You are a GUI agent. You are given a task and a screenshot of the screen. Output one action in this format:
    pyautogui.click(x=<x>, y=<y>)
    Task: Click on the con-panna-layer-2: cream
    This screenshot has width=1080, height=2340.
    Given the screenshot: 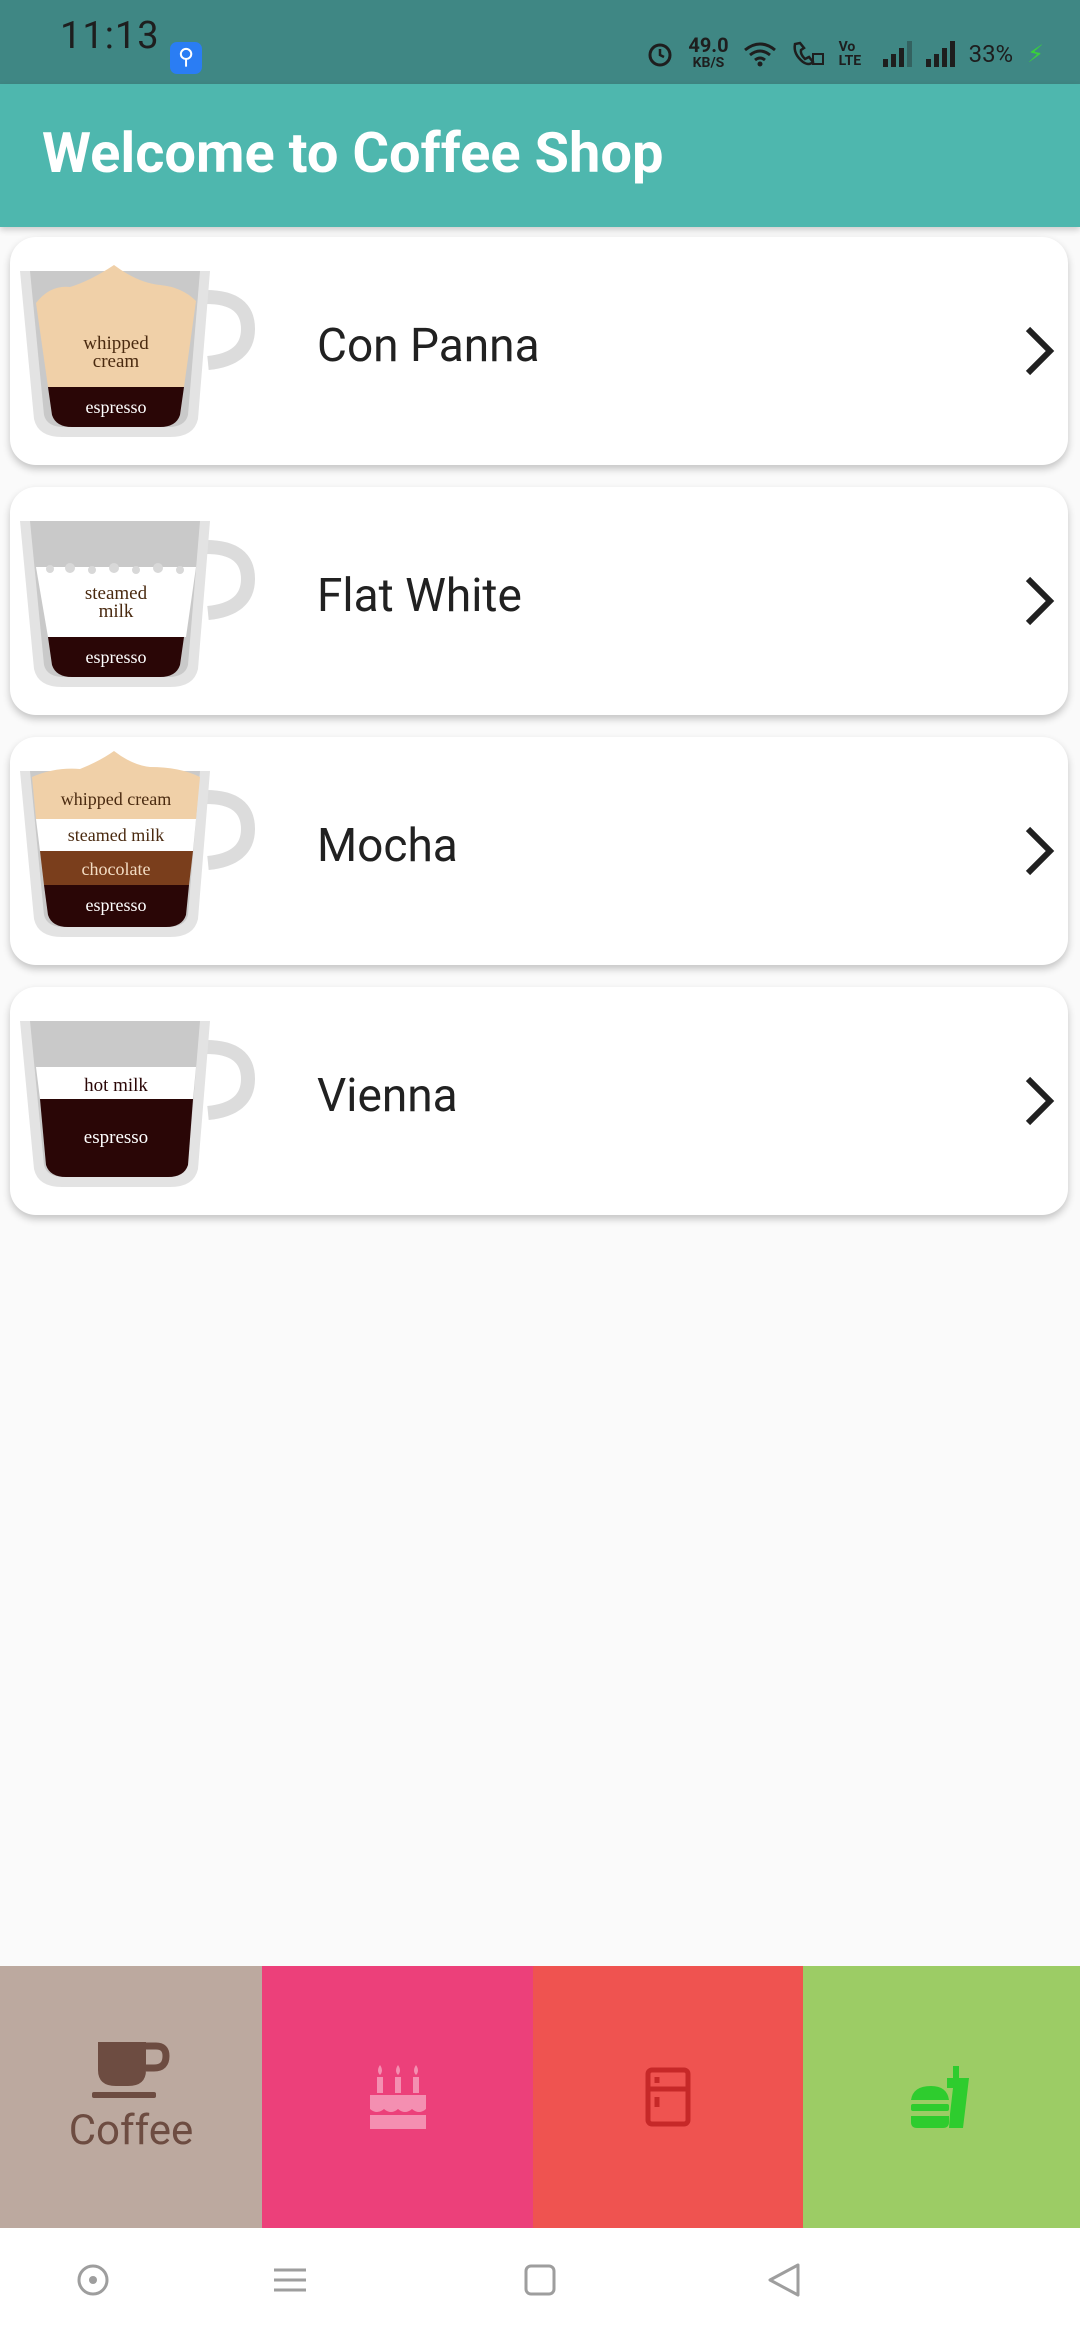 What is the action you would take?
    pyautogui.click(x=116, y=361)
    